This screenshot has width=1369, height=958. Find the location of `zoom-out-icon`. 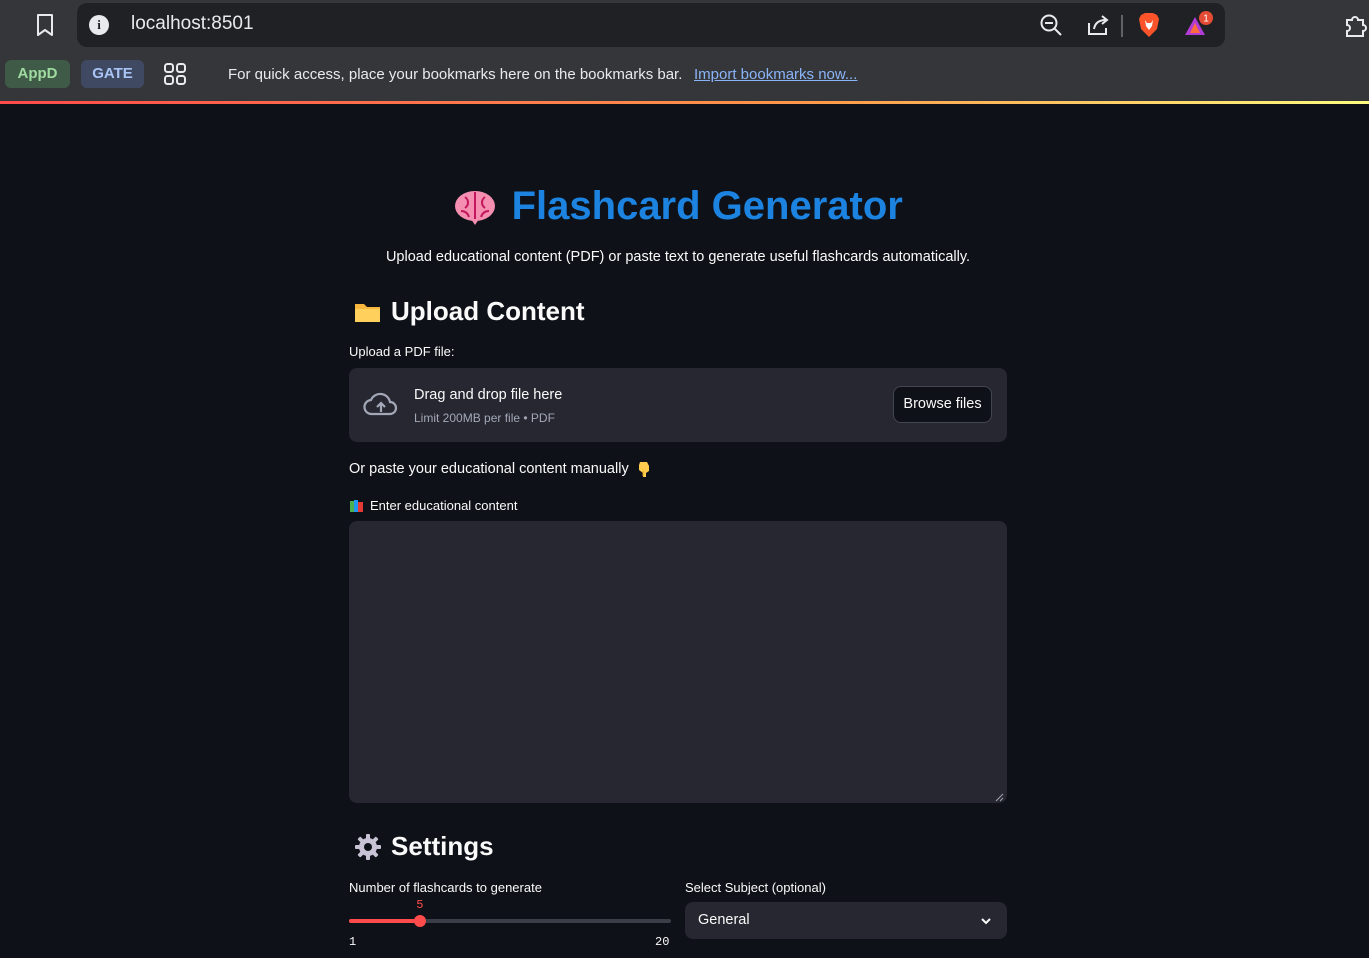

zoom-out-icon is located at coordinates (1051, 25).